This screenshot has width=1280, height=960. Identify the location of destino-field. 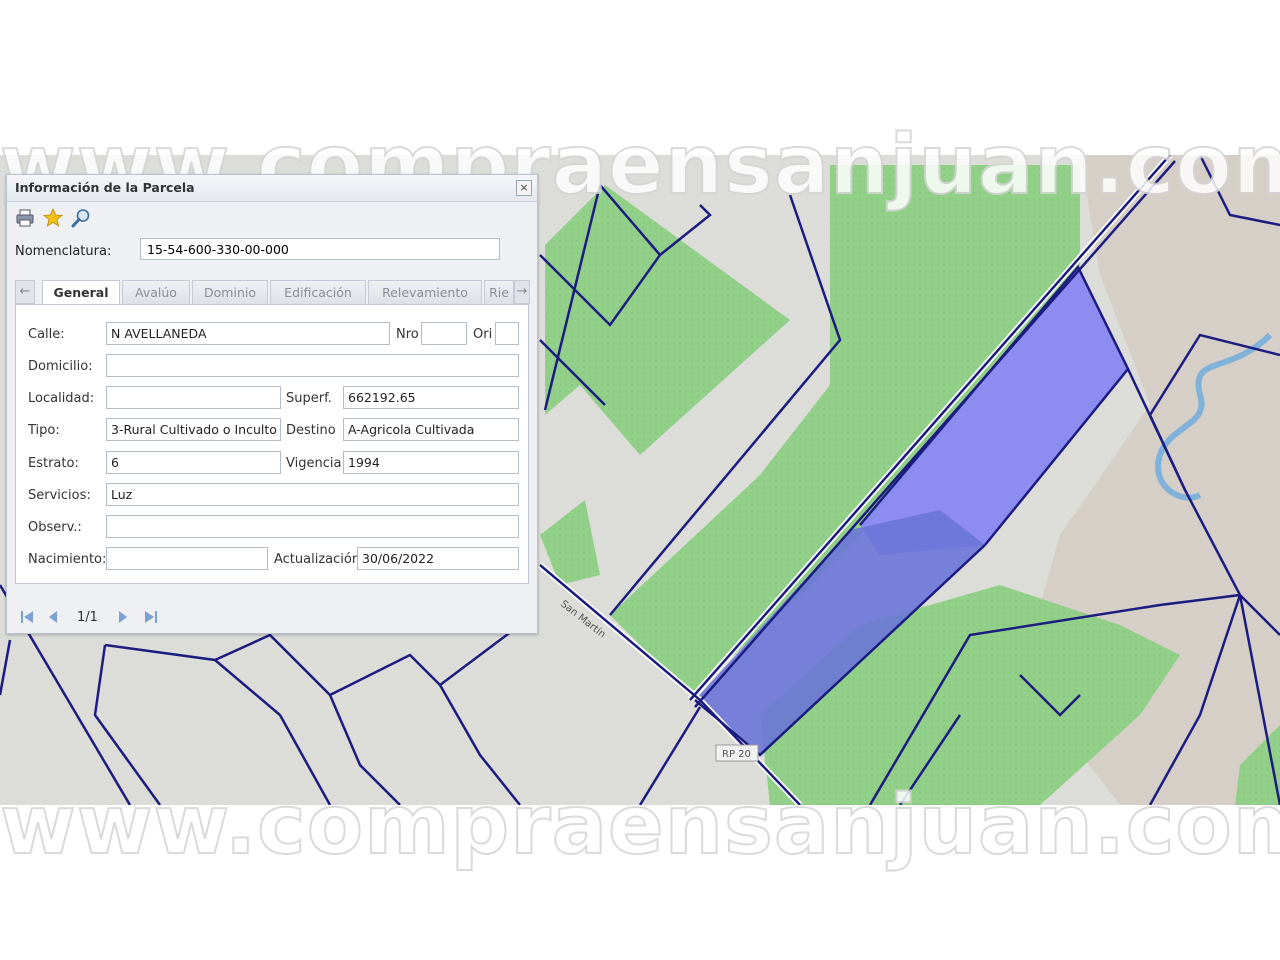
(431, 429).